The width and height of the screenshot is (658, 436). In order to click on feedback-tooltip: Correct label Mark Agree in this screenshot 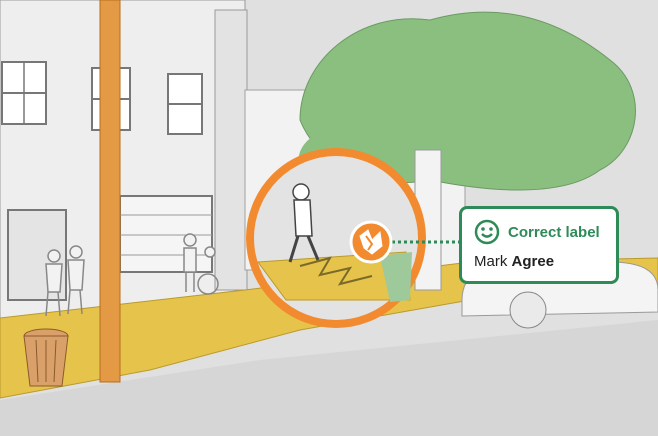, I will do `click(539, 245)`.